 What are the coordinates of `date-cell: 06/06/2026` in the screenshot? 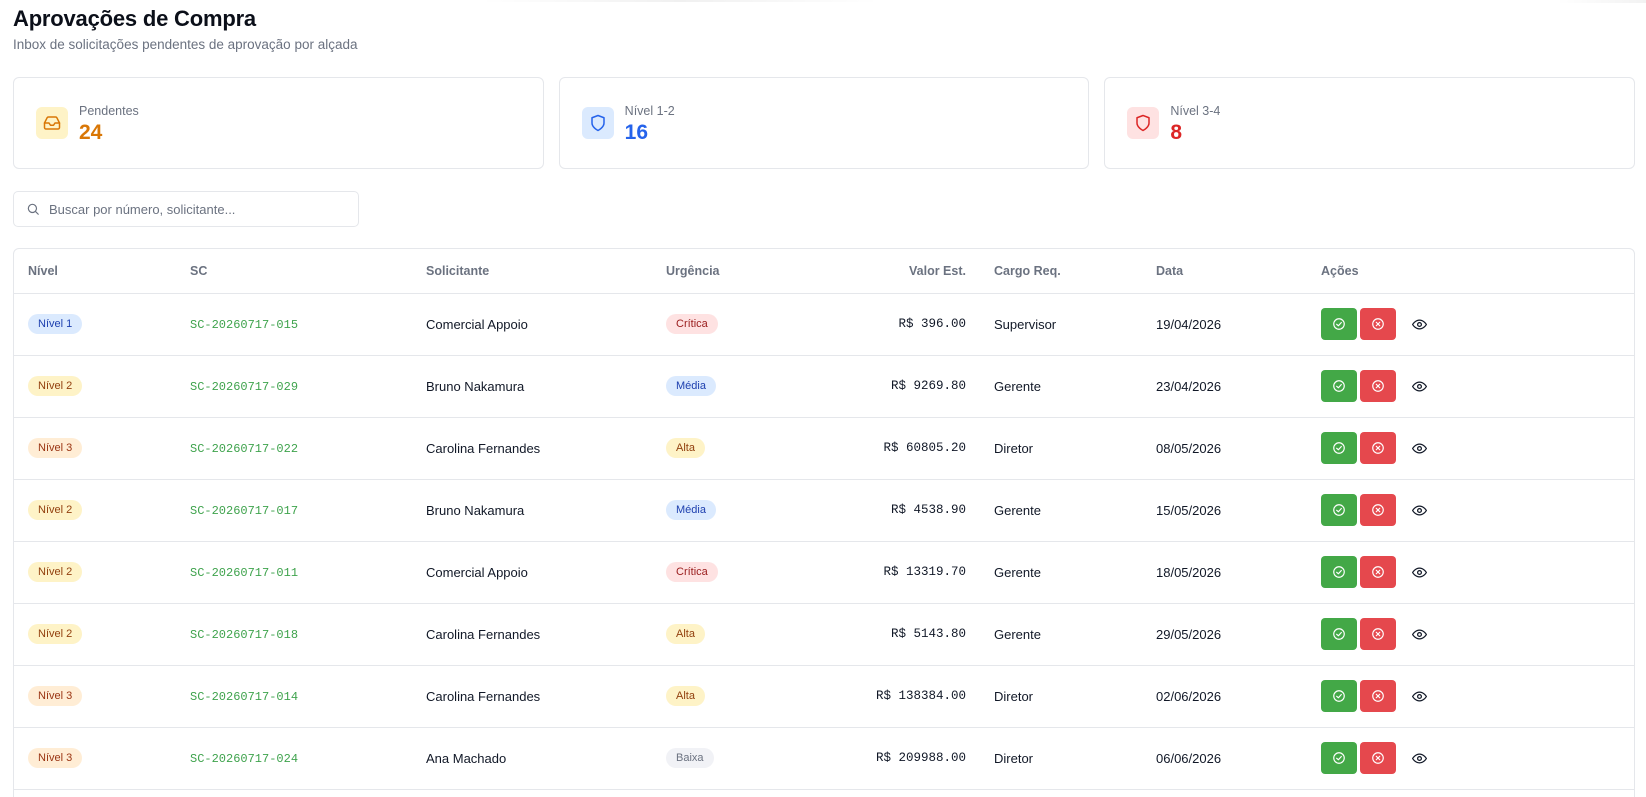 It's located at (1224, 758).